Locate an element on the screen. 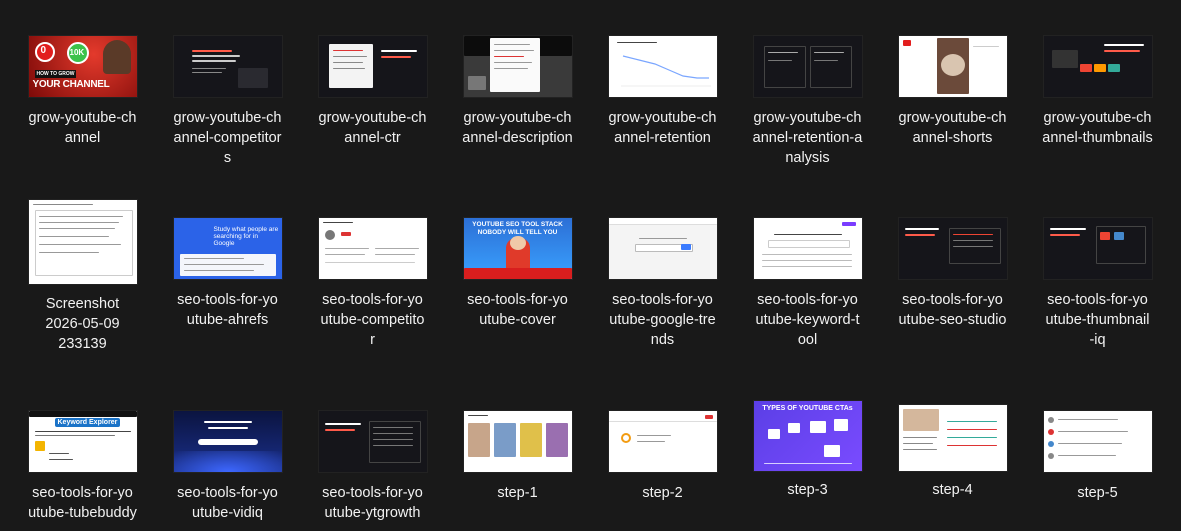  file-item: seo-tools-for-yo utube-thumbnail -iq is located at coordinates (1097, 281).